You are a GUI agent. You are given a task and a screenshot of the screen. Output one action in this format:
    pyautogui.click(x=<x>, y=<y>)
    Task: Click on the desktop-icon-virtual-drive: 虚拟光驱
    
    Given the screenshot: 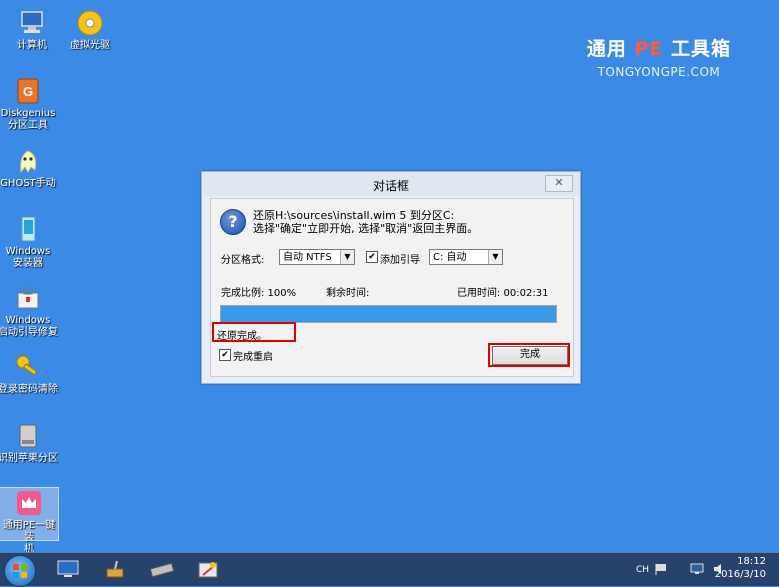 What is the action you would take?
    pyautogui.click(x=90, y=30)
    